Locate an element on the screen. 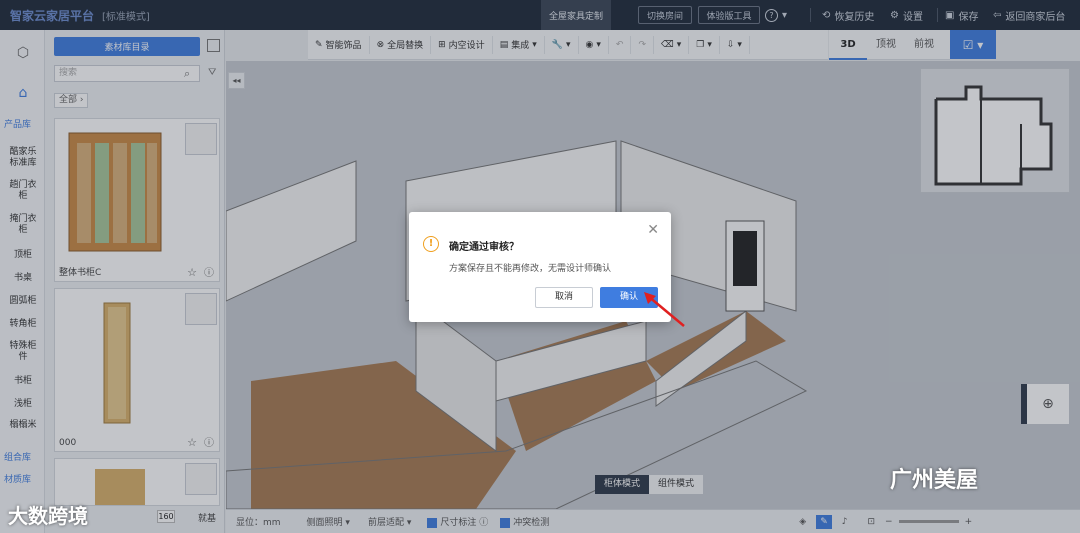 The width and height of the screenshot is (1080, 533). dialog-title: 确定通过审核？ is located at coordinates (484, 247).